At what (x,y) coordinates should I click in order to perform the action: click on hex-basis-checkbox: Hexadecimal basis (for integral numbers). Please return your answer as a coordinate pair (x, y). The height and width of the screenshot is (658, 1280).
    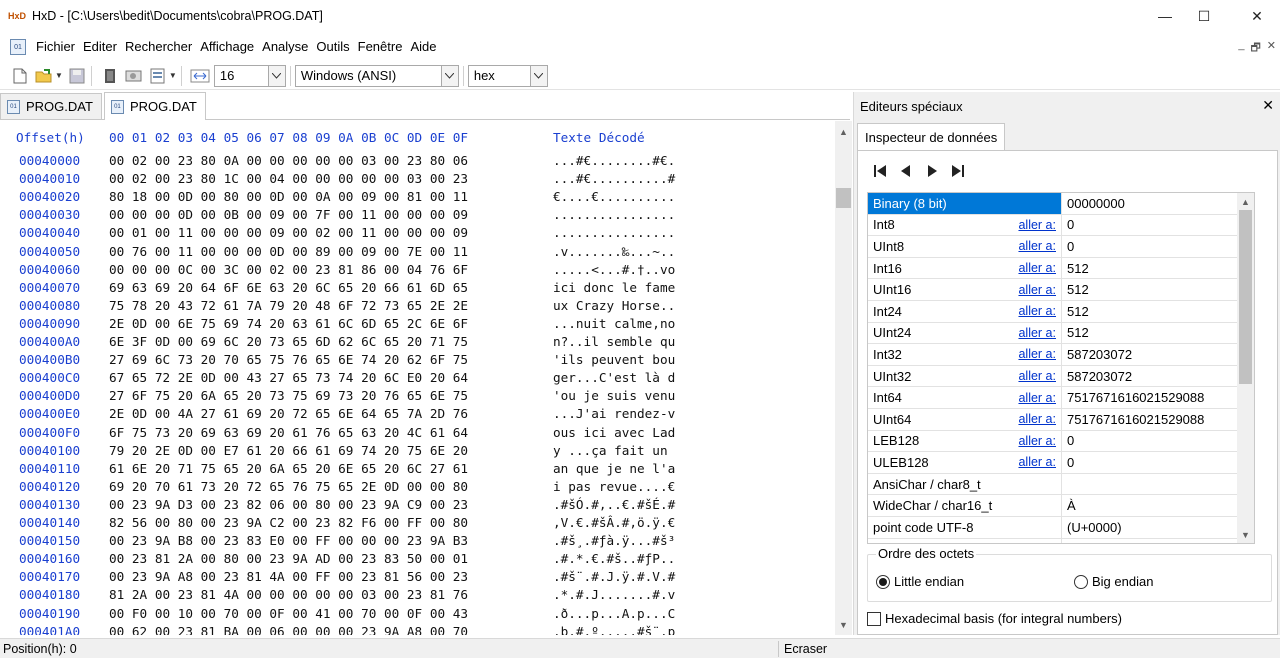
    Looking at the image, I should click on (994, 618).